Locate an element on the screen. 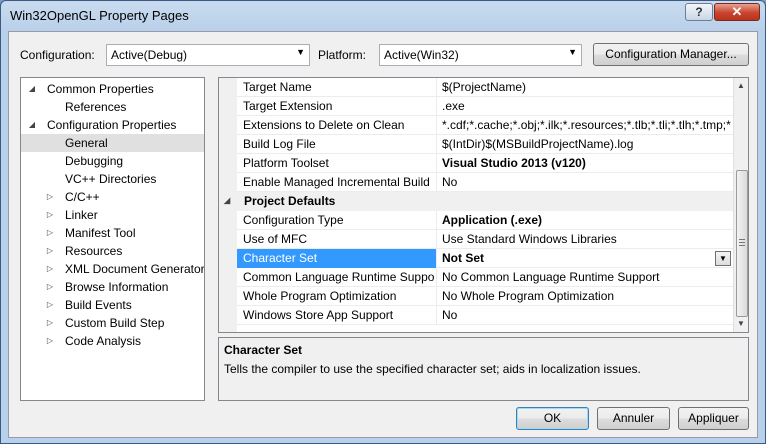 Image resolution: width=766 pixels, height=444 pixels. property-value: $(IntDir)$(MSBuildProjectName).log is located at coordinates (587, 144).